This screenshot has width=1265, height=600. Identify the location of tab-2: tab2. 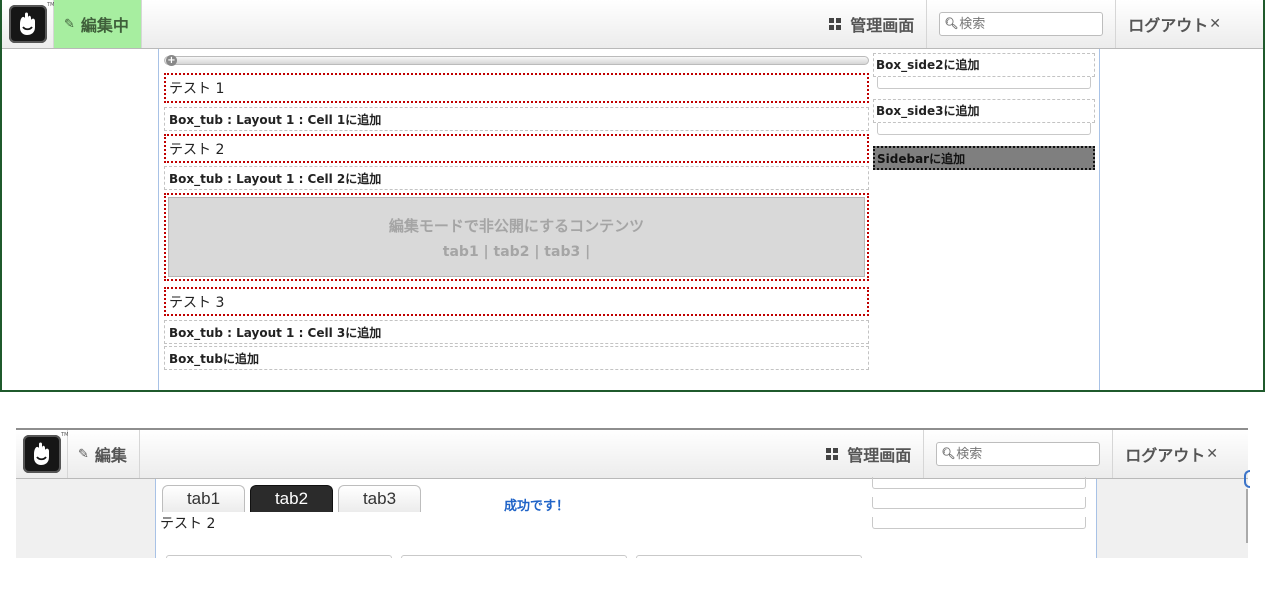
(291, 498).